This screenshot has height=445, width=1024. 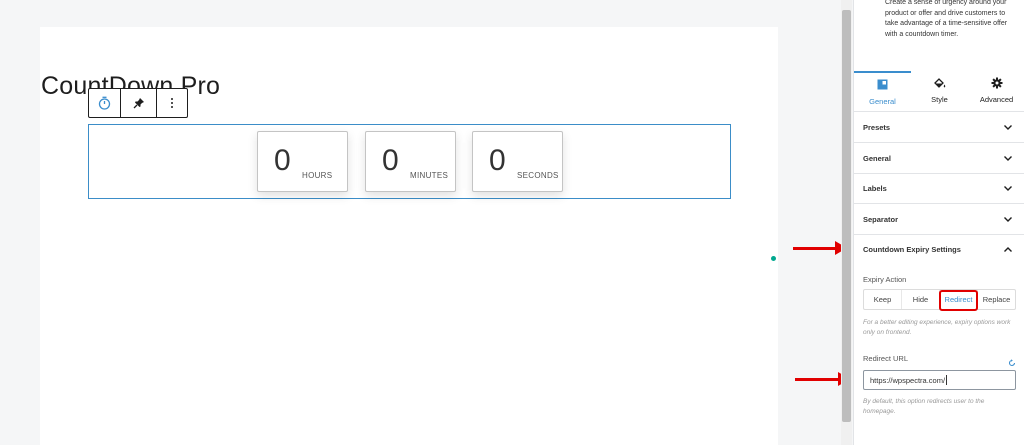 I want to click on tab-style-label: Style, so click(x=939, y=99).